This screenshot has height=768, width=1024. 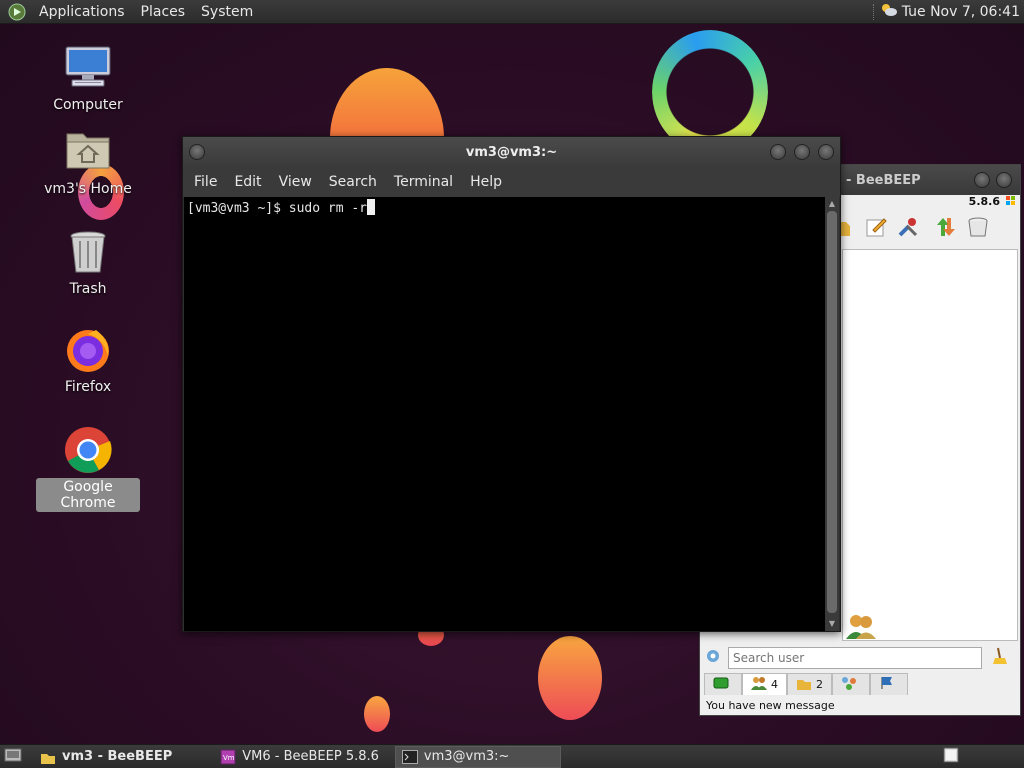 I want to click on clear-broom-icon, so click(x=1000, y=658).